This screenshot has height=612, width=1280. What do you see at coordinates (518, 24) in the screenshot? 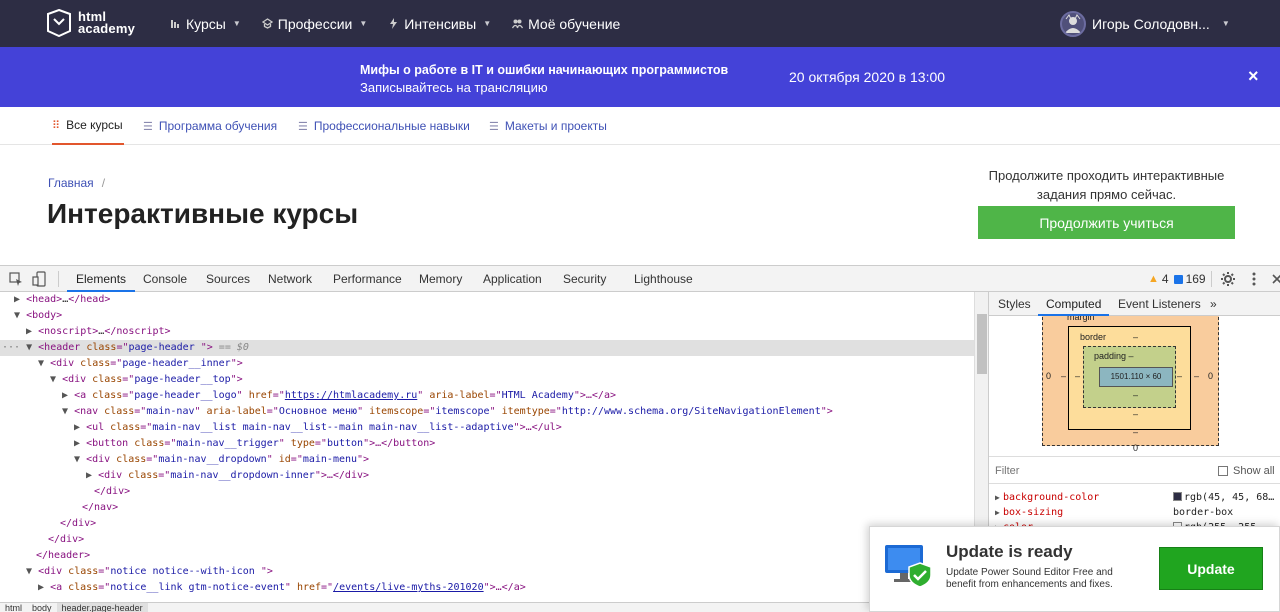
I see `learning-icon` at bounding box center [518, 24].